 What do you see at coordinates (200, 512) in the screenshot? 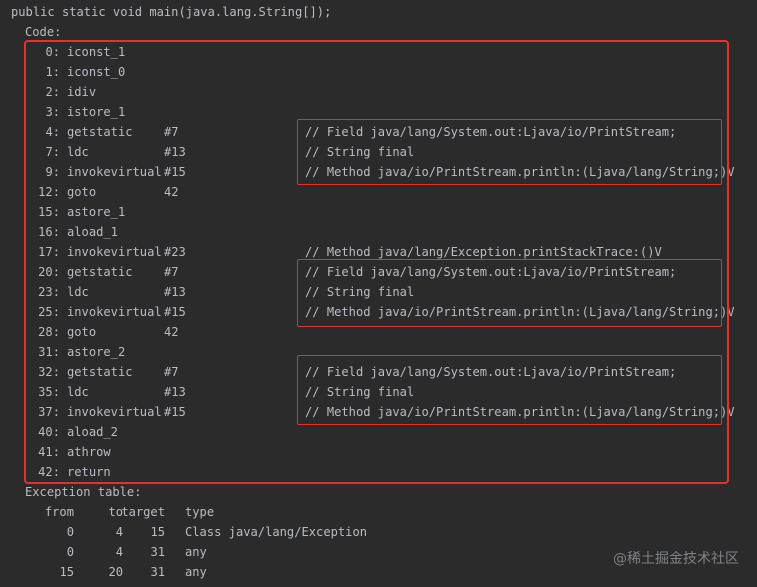
I see `exception-table-header-cell: type` at bounding box center [200, 512].